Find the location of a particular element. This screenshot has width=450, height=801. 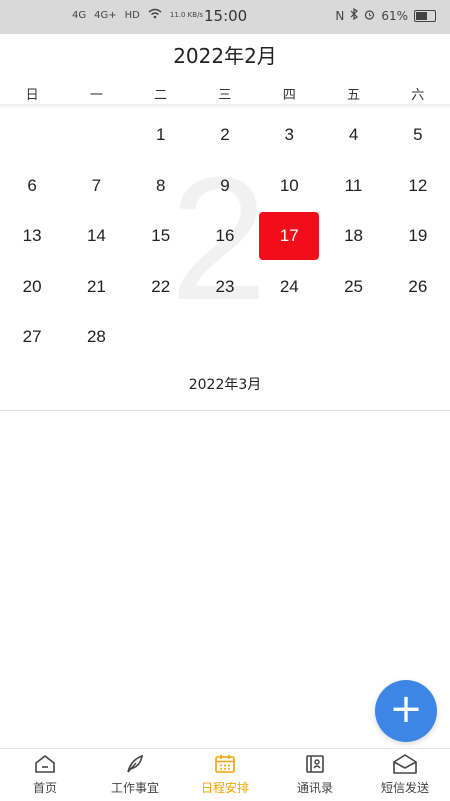

day-number: 28 is located at coordinates (96, 336).